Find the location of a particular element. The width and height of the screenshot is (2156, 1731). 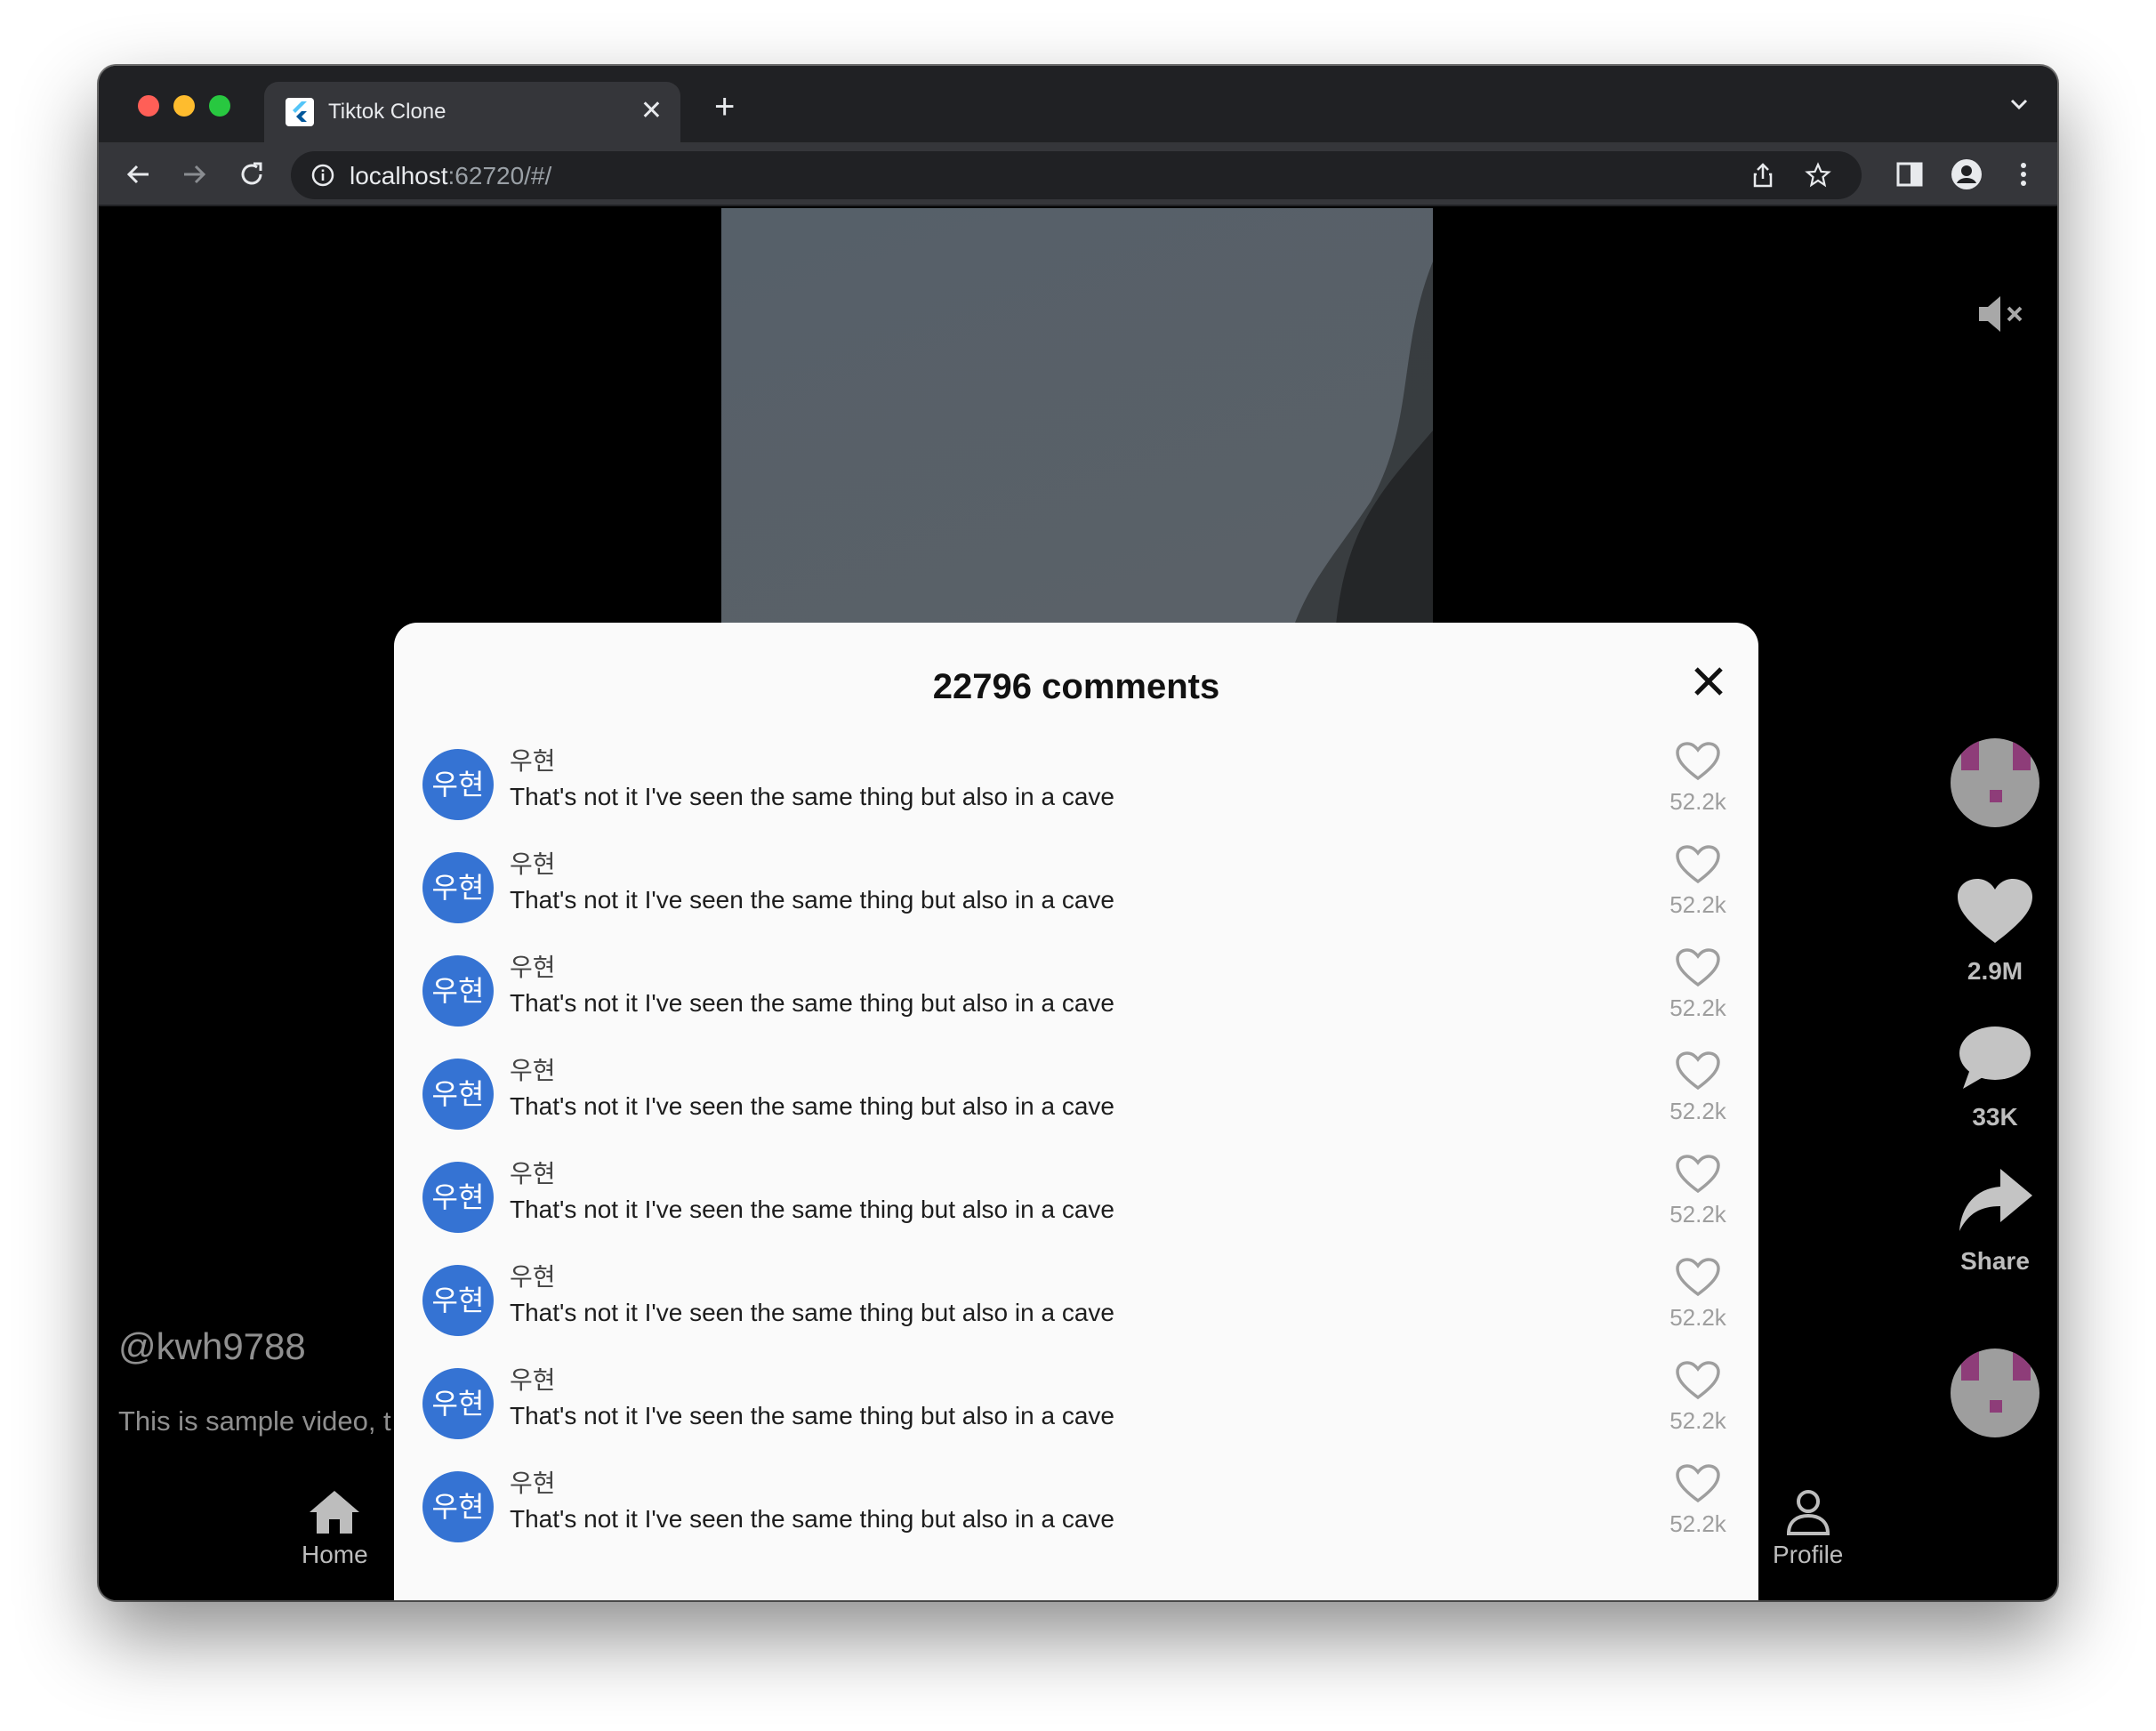

share-arrow-icon is located at coordinates (1996, 1200).